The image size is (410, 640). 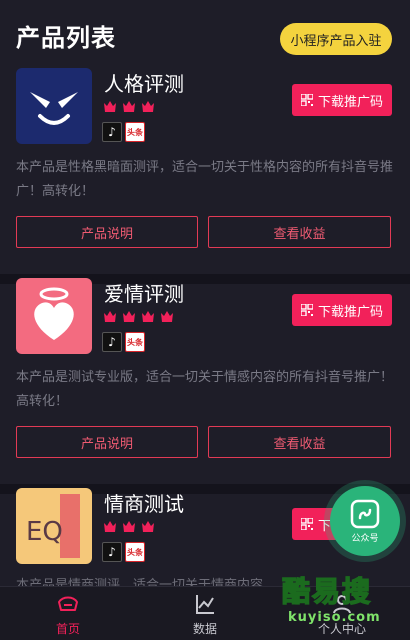 What do you see at coordinates (205, 31) in the screenshot?
I see `header: 产品列表 小程序产品入驻` at bounding box center [205, 31].